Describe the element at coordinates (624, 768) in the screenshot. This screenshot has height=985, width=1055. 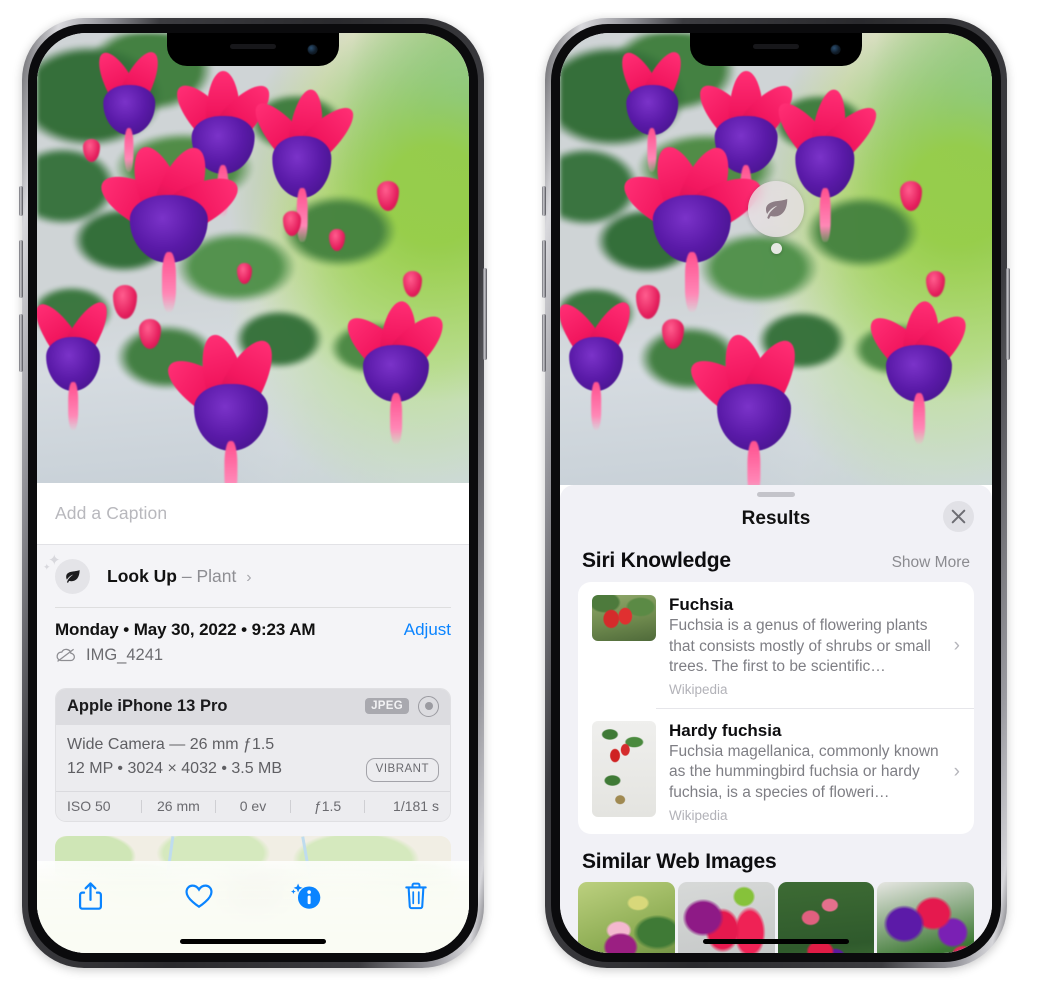
I see `knowledge-thumbnail` at that location.